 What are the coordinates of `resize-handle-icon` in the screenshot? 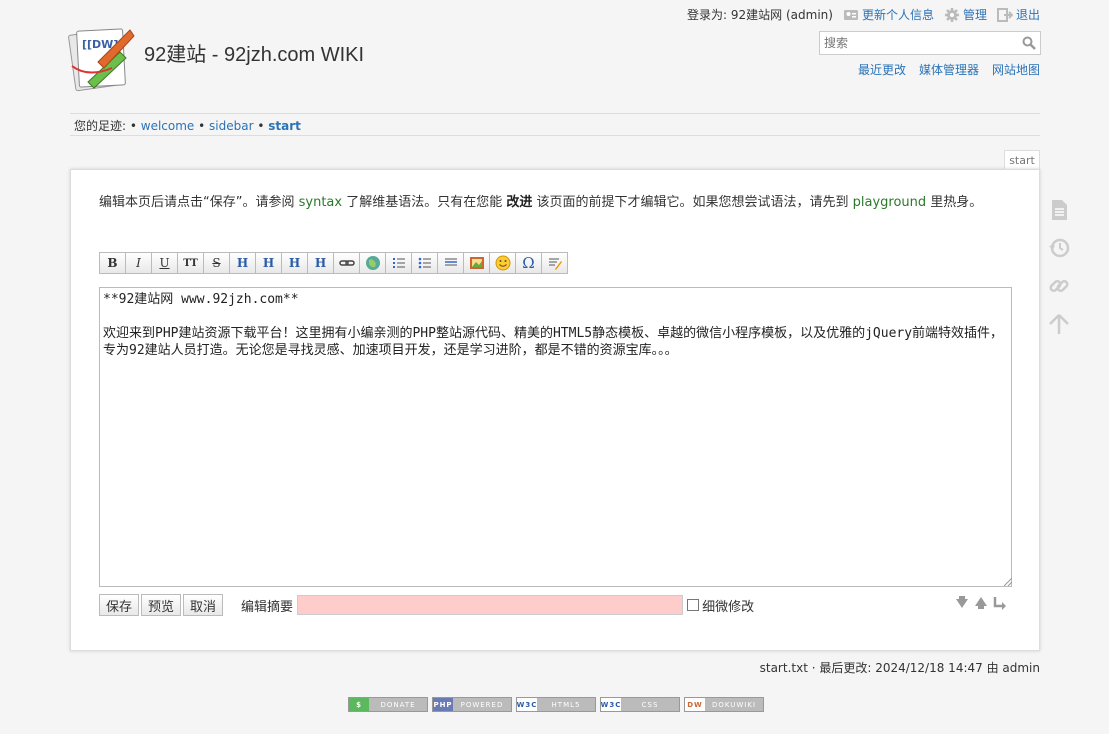 It's located at (1008, 582).